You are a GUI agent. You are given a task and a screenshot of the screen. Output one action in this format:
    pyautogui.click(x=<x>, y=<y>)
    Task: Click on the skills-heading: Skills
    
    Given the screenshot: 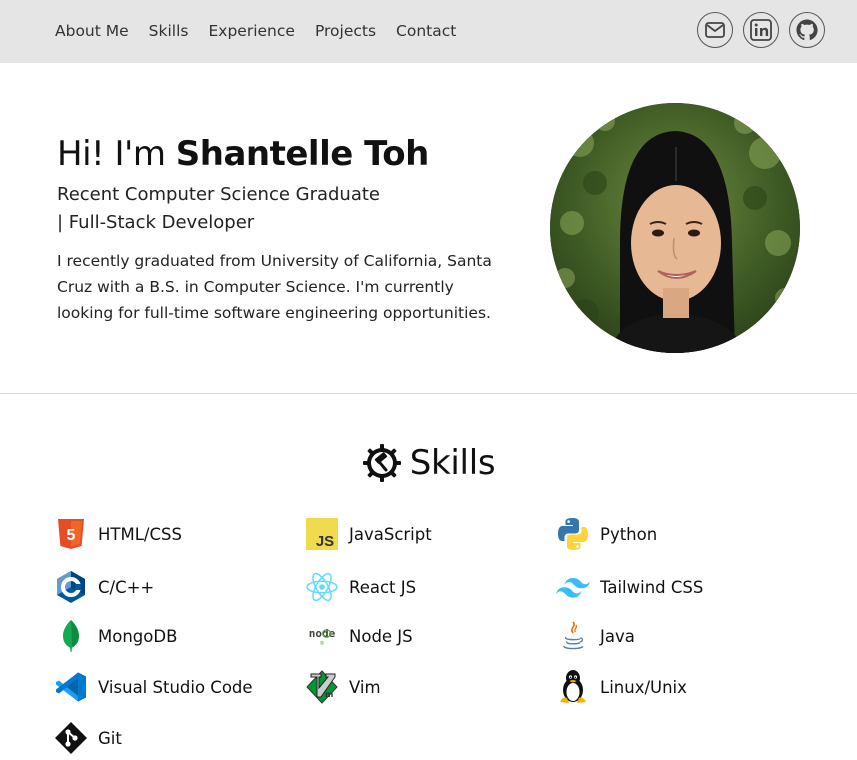 What is the action you would take?
    pyautogui.click(x=428, y=463)
    